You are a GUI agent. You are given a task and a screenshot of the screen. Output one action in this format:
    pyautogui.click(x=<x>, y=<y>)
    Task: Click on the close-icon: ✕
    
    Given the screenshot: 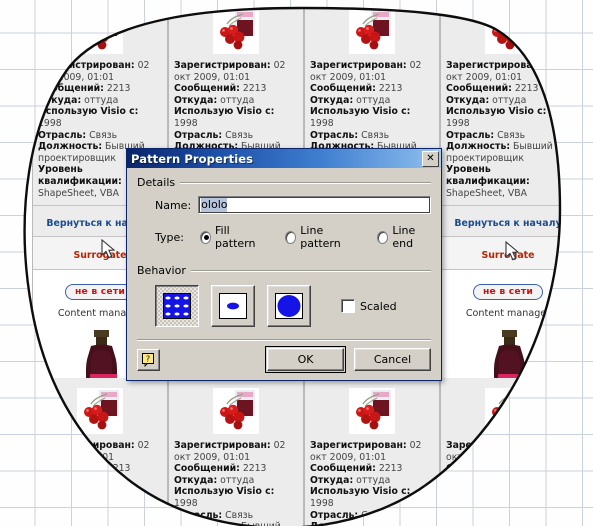 What is the action you would take?
    pyautogui.click(x=430, y=158)
    